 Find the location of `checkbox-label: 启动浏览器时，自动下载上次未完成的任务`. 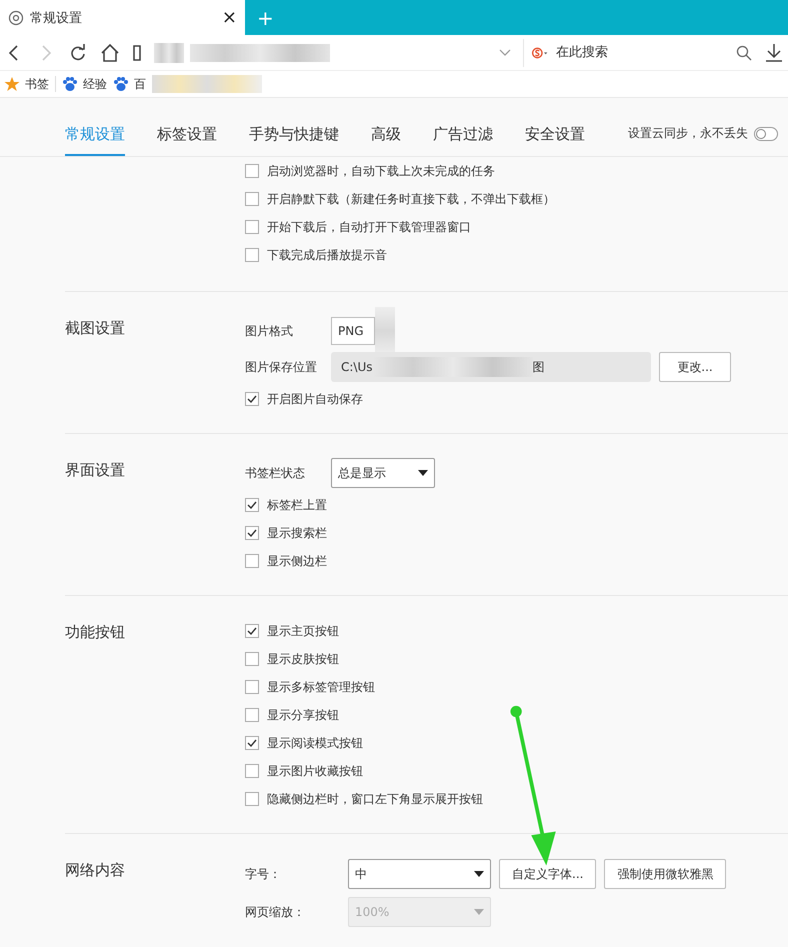

checkbox-label: 启动浏览器时，自动下载上次未完成的任务 is located at coordinates (381, 171).